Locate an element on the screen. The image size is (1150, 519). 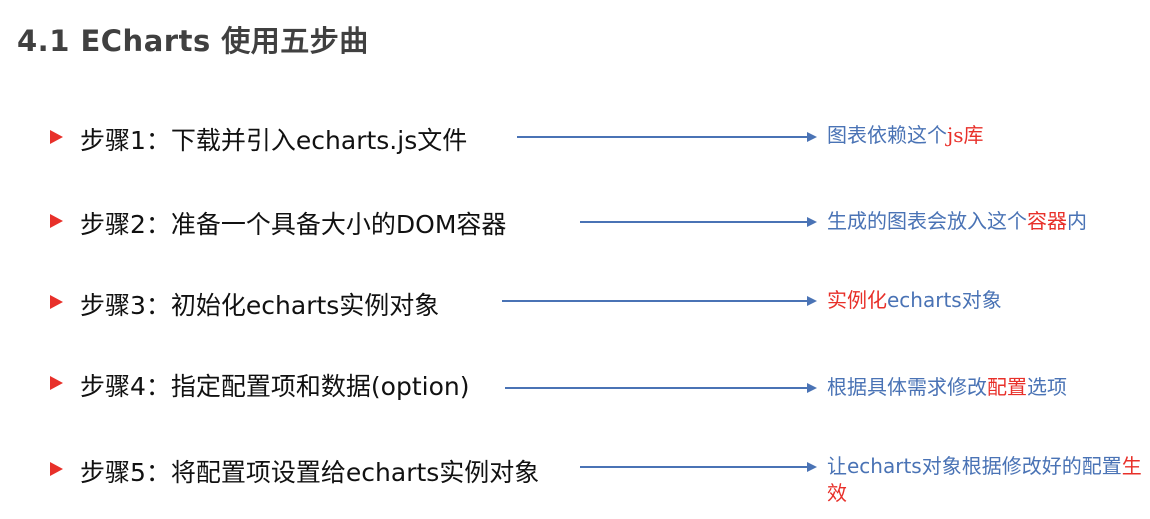
step-2-label: 步骤2：准备一个具备大小的DOM容器 is located at coordinates (293, 224).